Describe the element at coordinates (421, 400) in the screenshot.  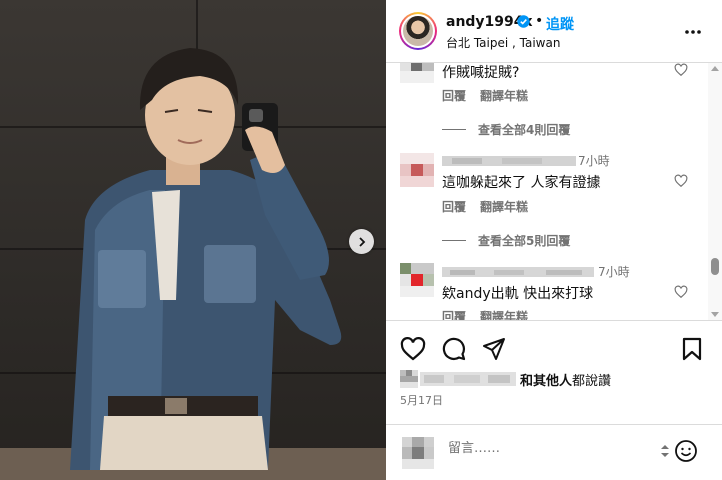
I see `post-date: 5月17日` at that location.